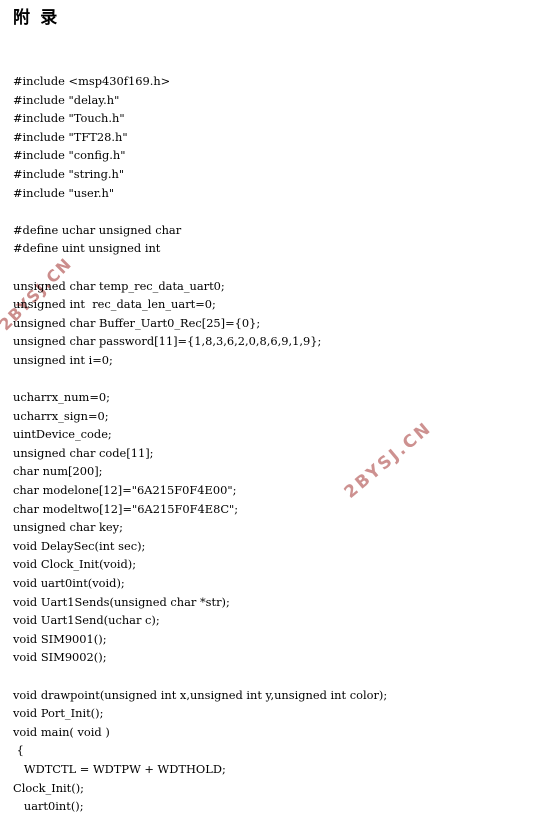 The height and width of the screenshot is (828, 545). I want to click on code-line: unsigned char temp_rec_data_uart0;, so click(119, 285).